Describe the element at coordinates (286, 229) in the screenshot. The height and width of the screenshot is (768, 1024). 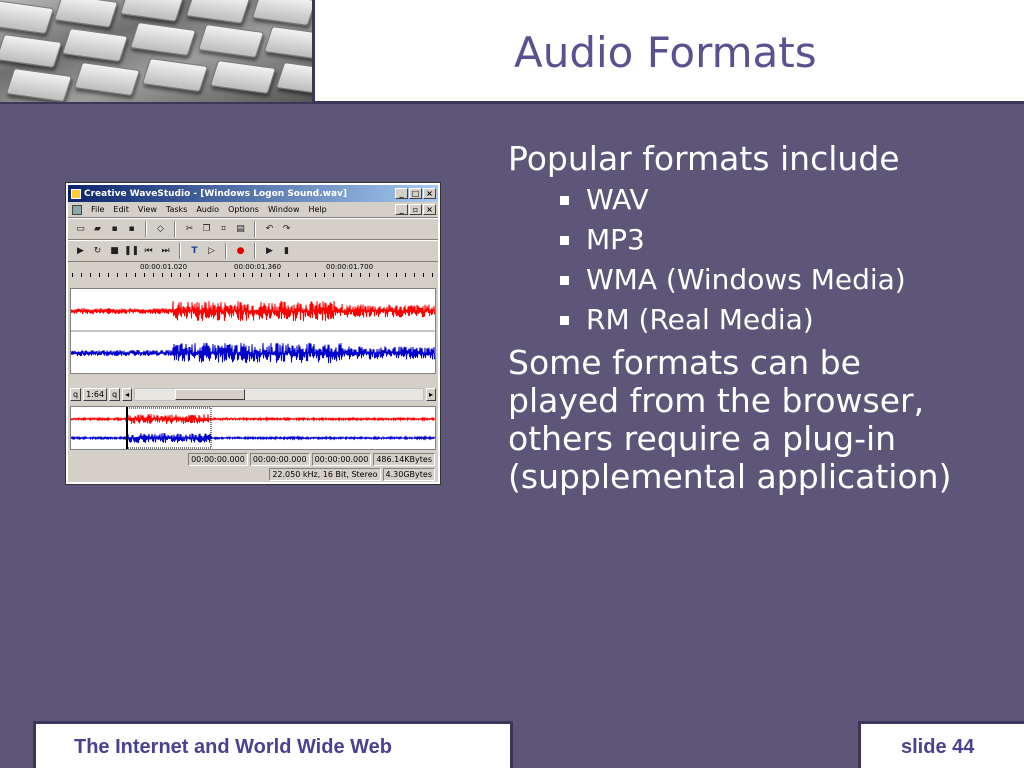
I see `redo-icon: ↷` at that location.